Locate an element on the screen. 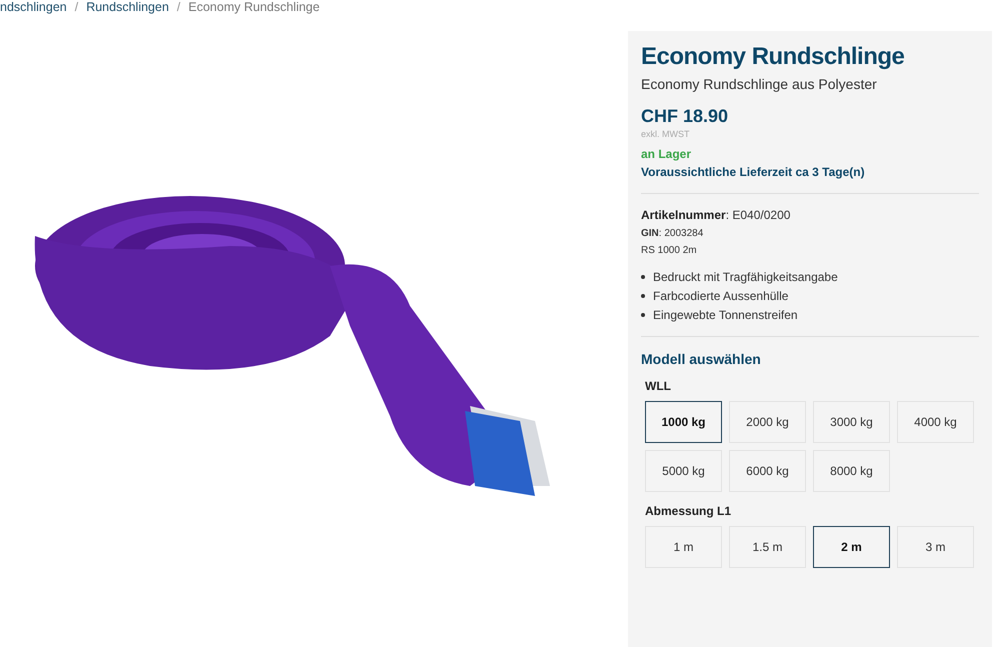  variant-heading: Modell auswählen is located at coordinates (701, 359).